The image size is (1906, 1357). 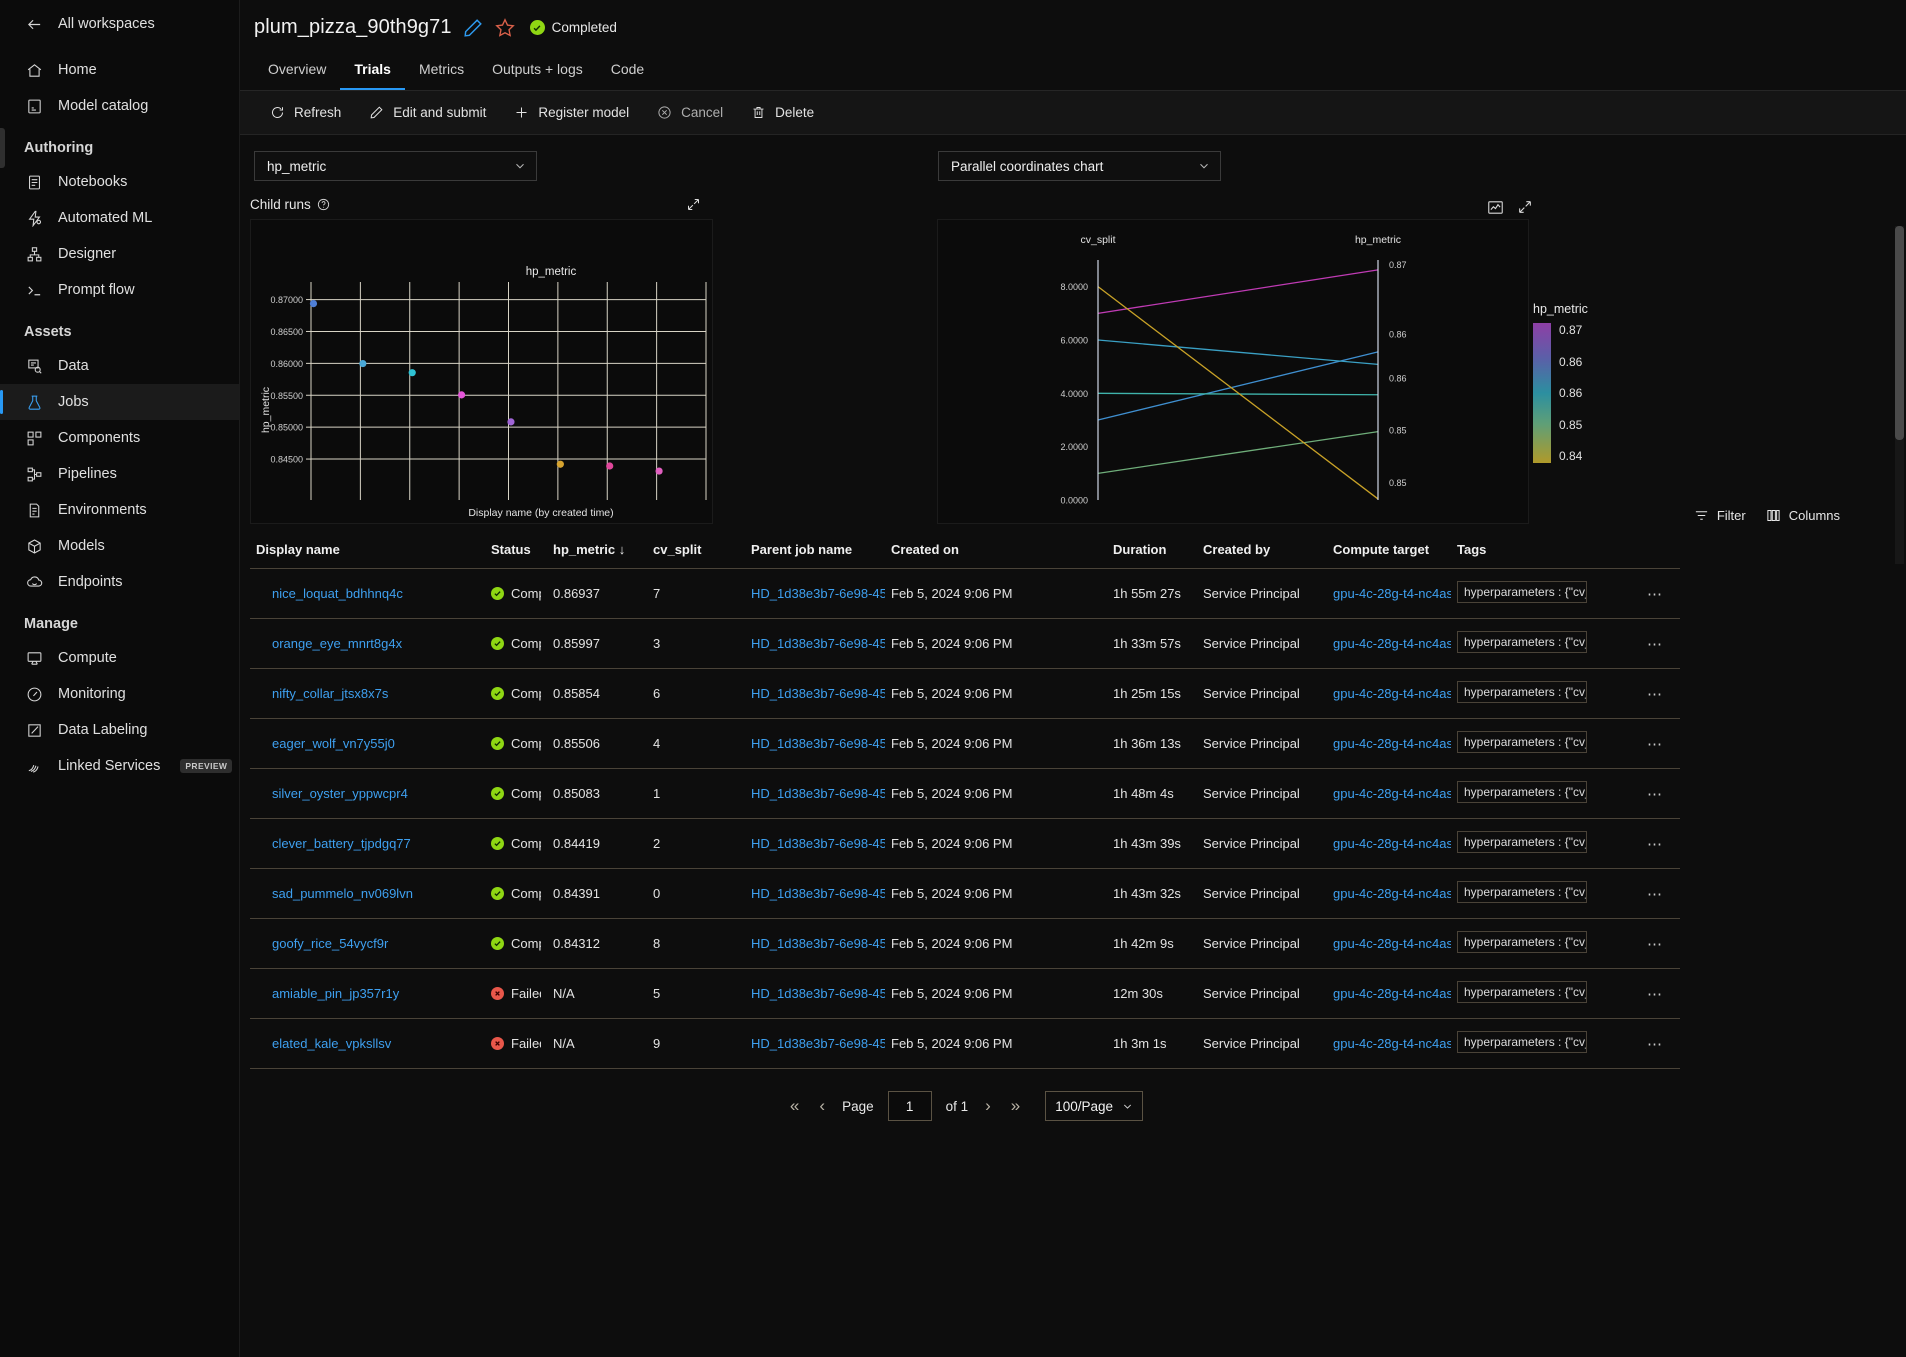 I want to click on cell-display-name: eager_wolf_vn7y55j0, so click(x=367, y=743).